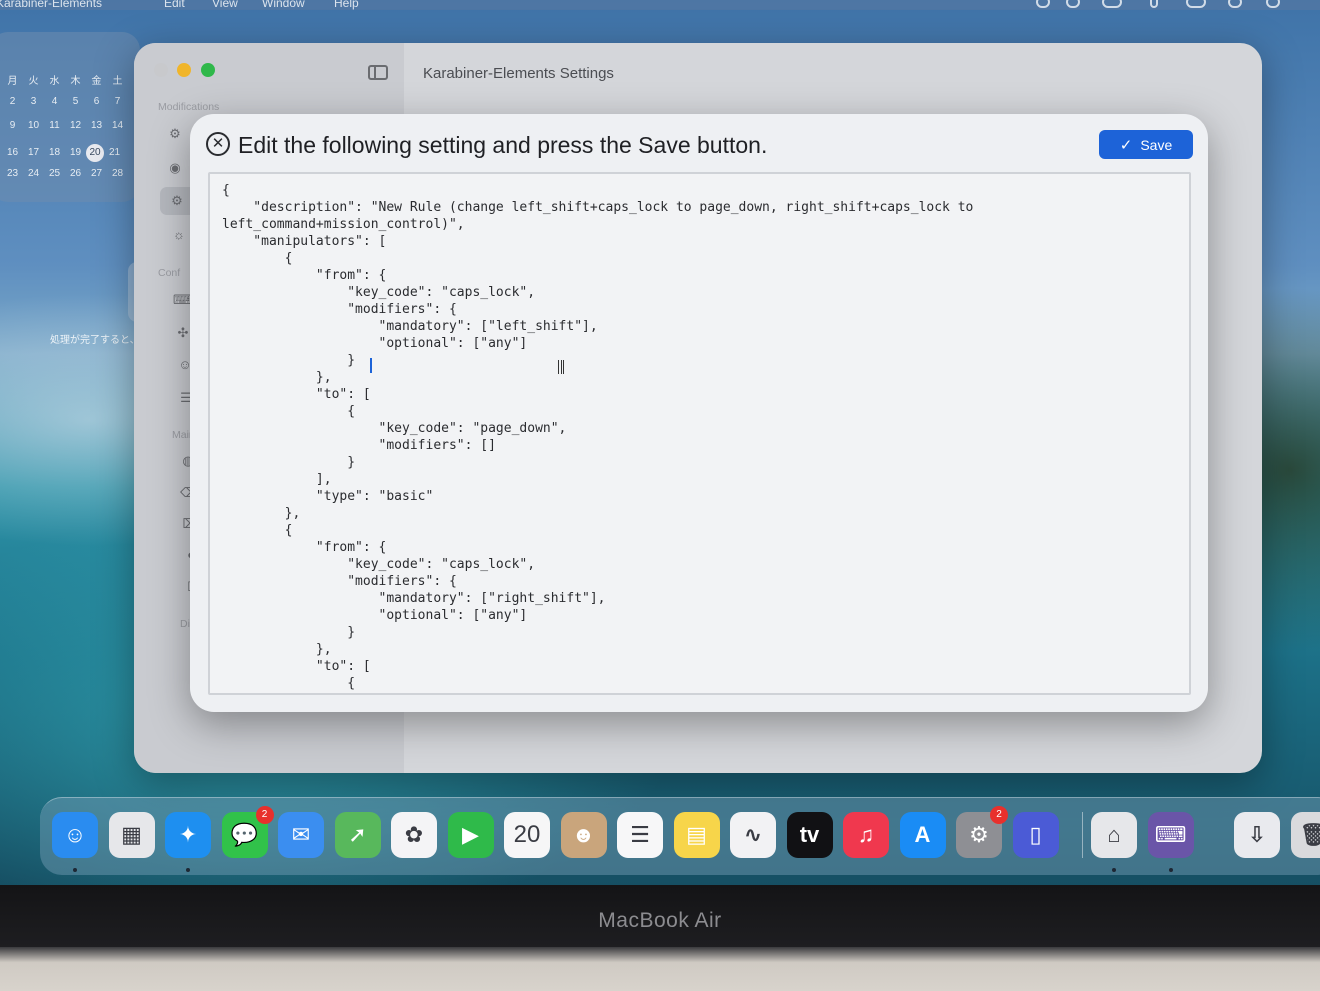  Describe the element at coordinates (343, 224) in the screenshot. I see `code-line: left_command+mission_control)",` at that location.